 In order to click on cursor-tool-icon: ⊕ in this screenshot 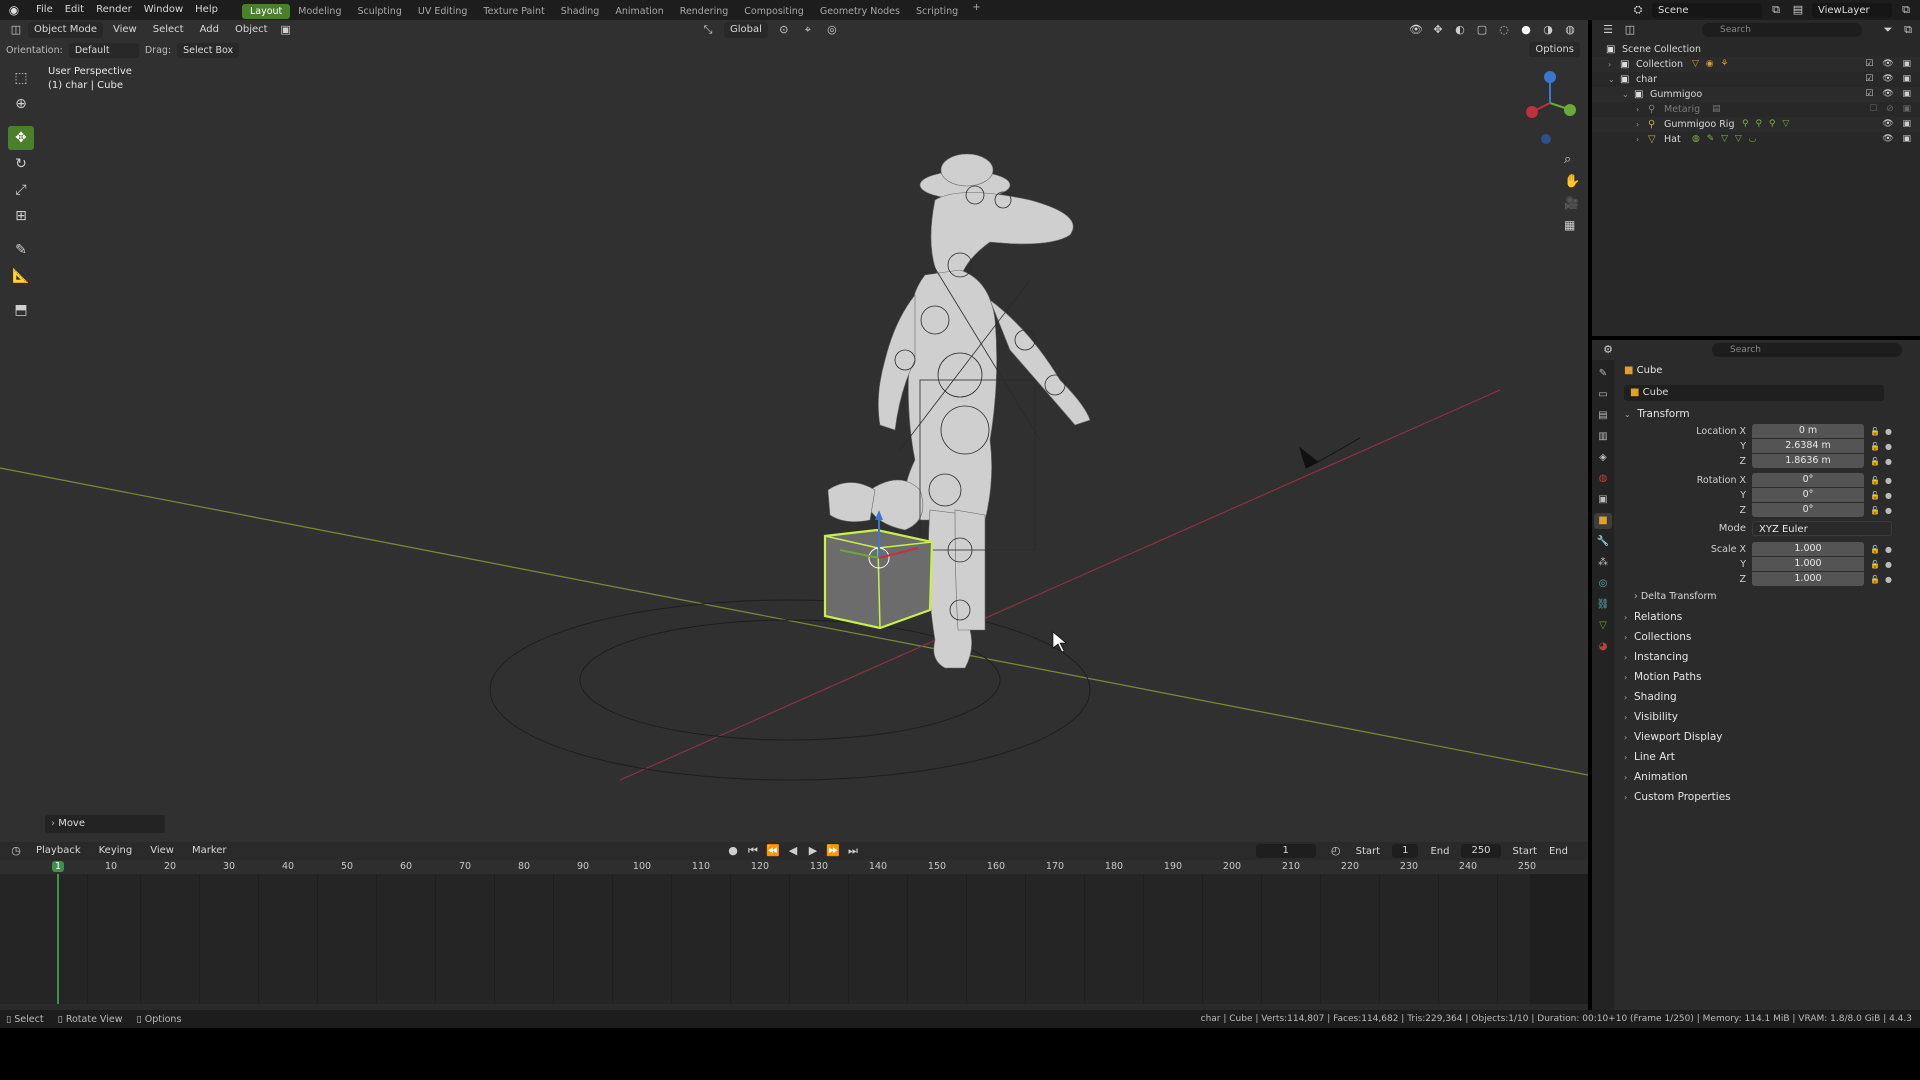, I will do `click(21, 104)`.